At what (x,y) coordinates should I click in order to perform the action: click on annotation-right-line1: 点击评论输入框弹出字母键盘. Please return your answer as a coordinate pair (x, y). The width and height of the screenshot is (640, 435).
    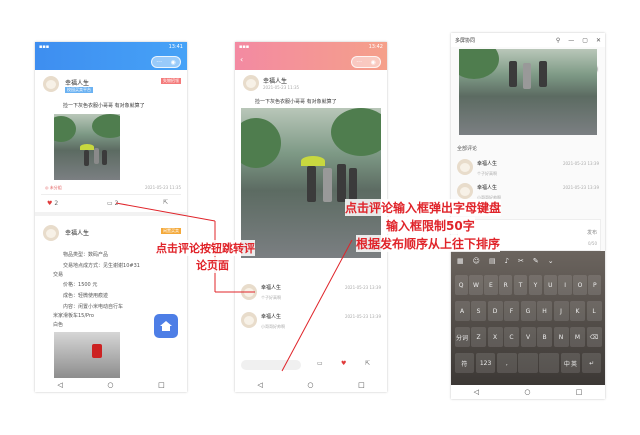
    Looking at the image, I should click on (423, 207).